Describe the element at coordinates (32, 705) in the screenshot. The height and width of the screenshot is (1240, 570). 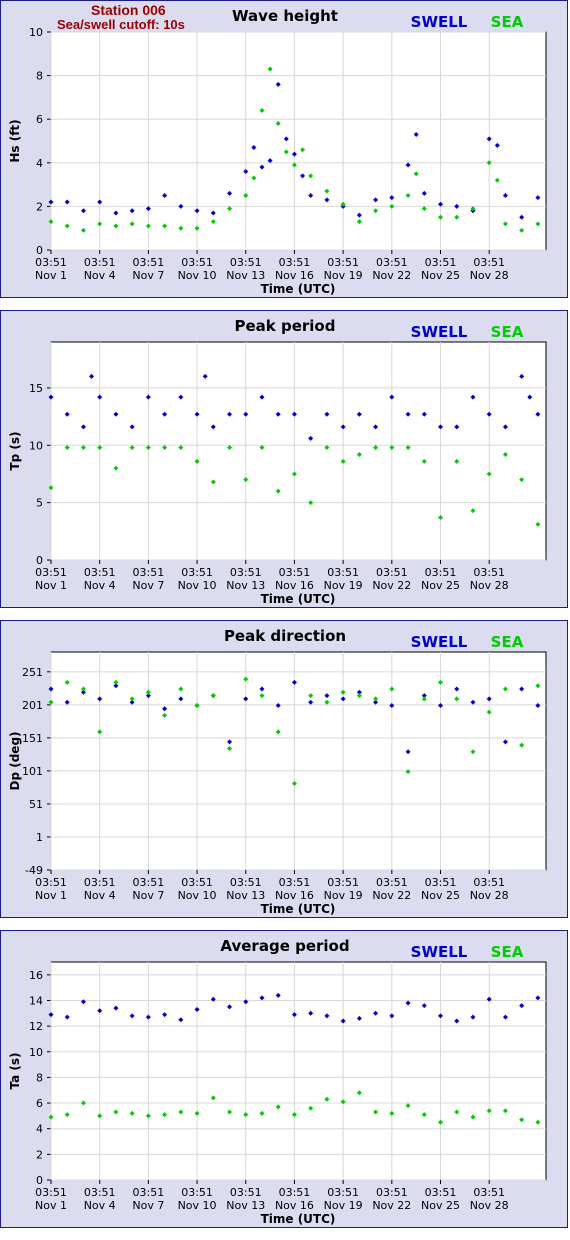
I see `y-tick-label: 201` at that location.